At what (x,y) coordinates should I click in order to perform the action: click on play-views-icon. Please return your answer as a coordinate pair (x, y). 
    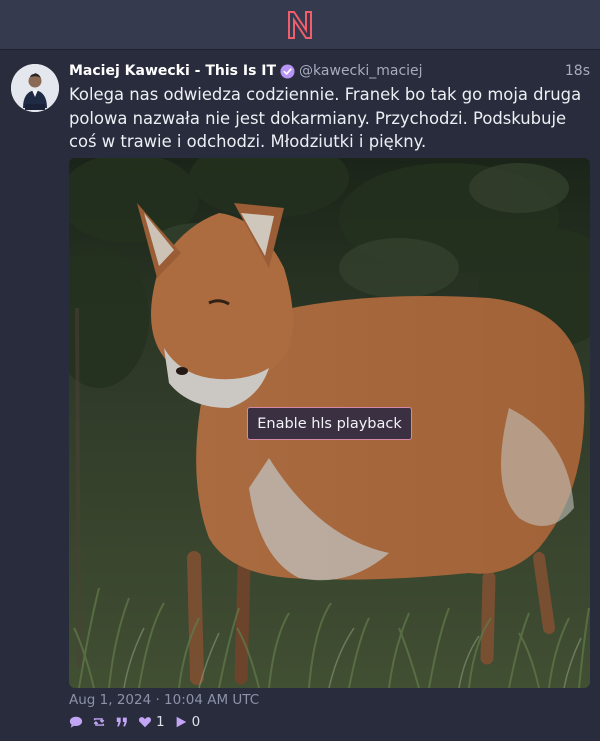
    Looking at the image, I should click on (181, 722).